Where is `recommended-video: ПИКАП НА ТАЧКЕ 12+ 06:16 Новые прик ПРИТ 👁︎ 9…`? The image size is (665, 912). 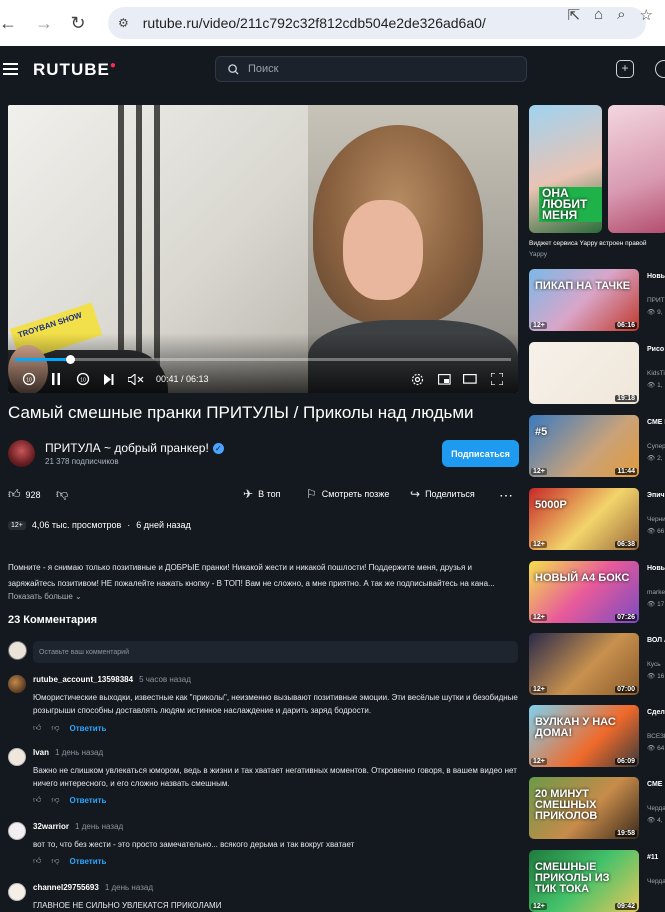 recommended-video: ПИКАП НА ТАЧКЕ 12+ 06:16 Новые прик ПРИТ 👁︎ 9… is located at coordinates (597, 300).